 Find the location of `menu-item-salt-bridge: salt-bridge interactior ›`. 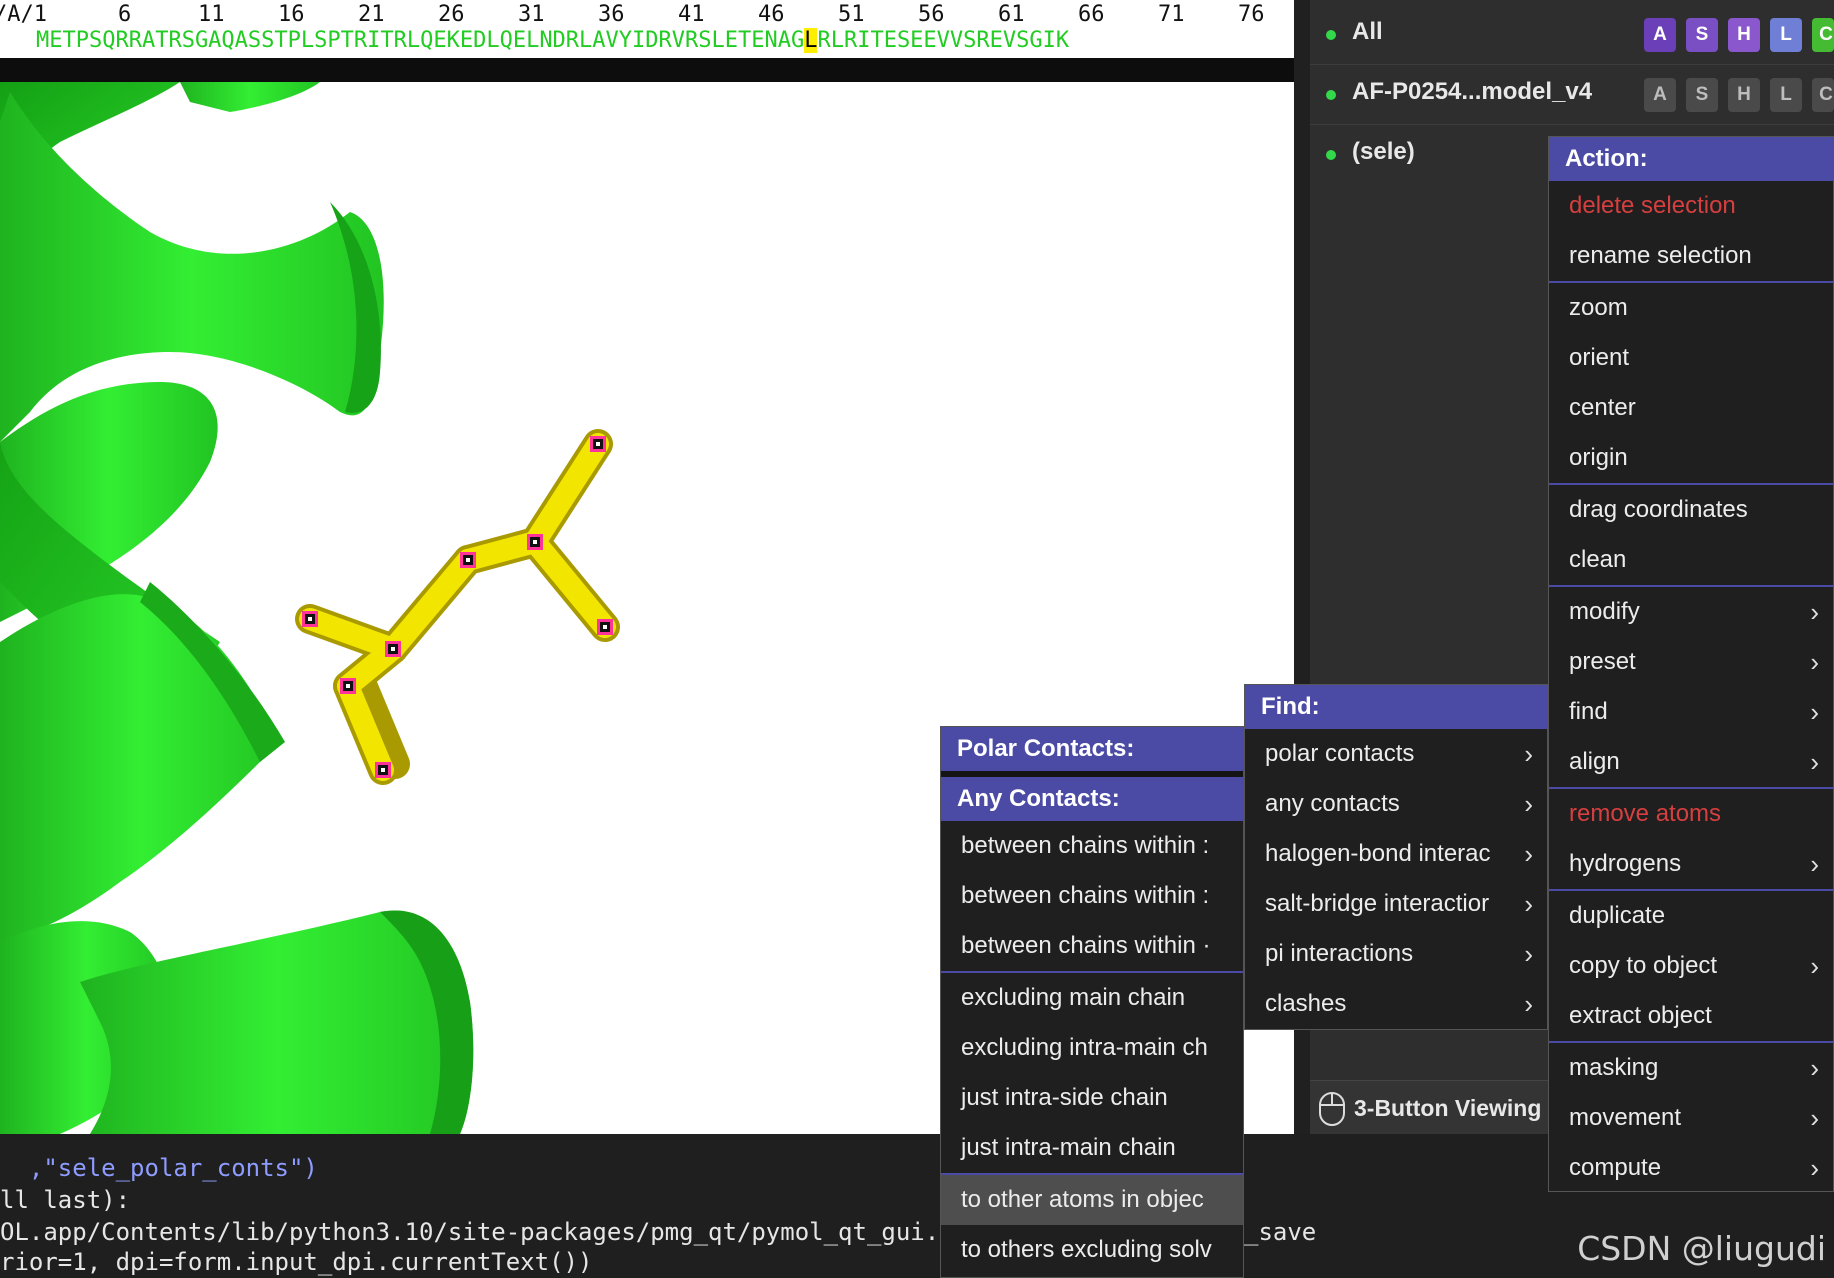

menu-item-salt-bridge: salt-bridge interactior › is located at coordinates (1396, 904).